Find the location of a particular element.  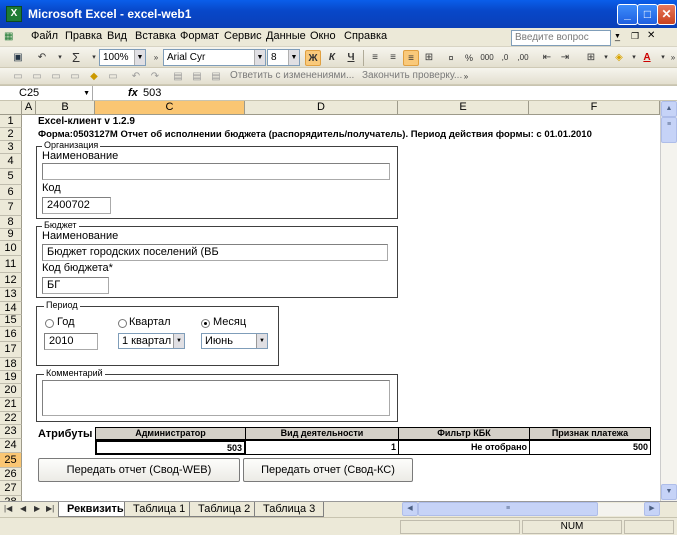

toolbar-options-icon-2: » is located at coordinates (671, 58).